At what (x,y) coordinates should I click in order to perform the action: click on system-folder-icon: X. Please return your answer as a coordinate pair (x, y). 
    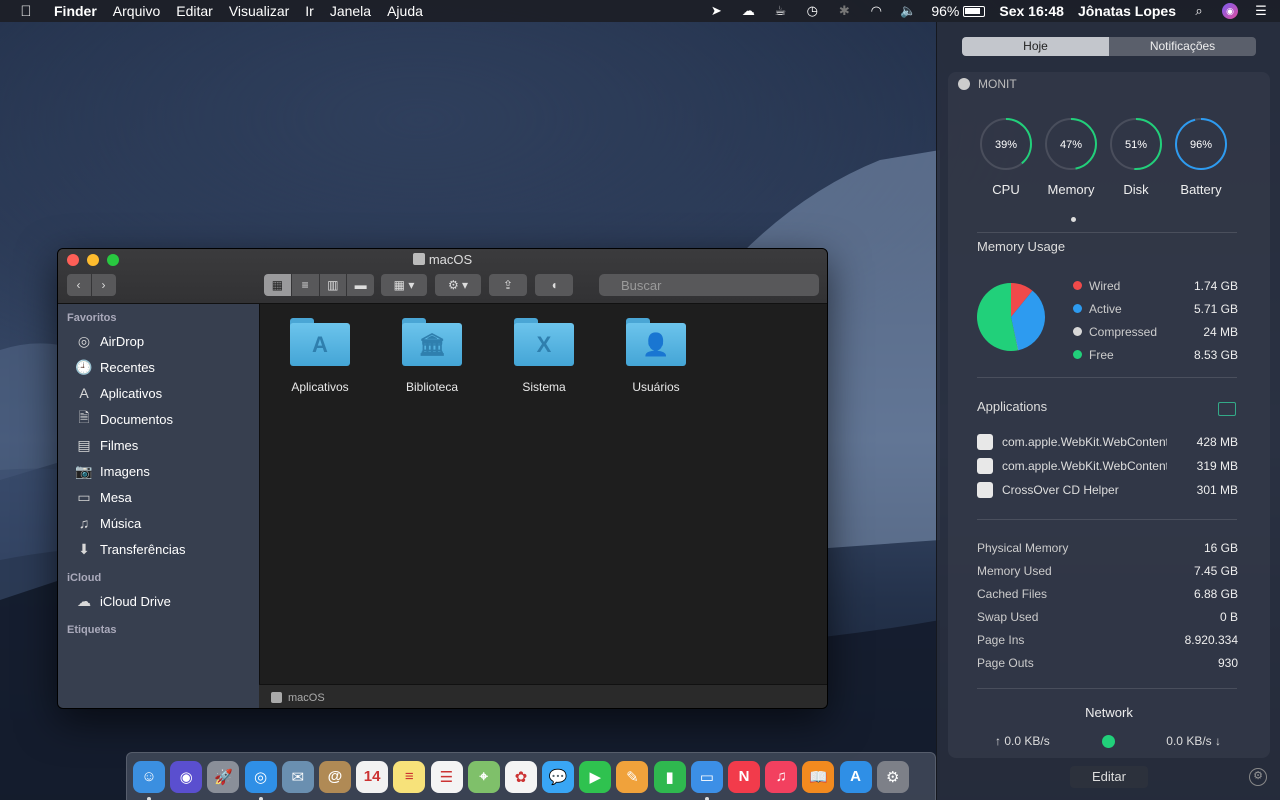
    Looking at the image, I should click on (544, 342).